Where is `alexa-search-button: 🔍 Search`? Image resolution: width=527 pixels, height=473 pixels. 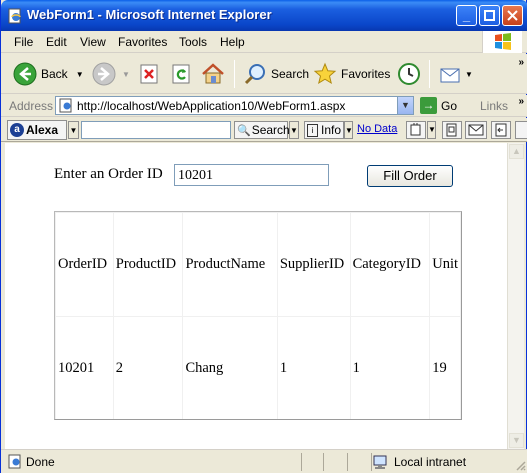 alexa-search-button: 🔍 Search is located at coordinates (262, 130).